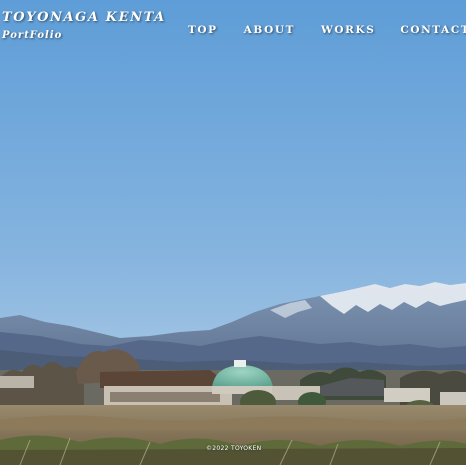  Describe the element at coordinates (32, 35) in the screenshot. I see `site-subtitle: PortFolio` at that location.